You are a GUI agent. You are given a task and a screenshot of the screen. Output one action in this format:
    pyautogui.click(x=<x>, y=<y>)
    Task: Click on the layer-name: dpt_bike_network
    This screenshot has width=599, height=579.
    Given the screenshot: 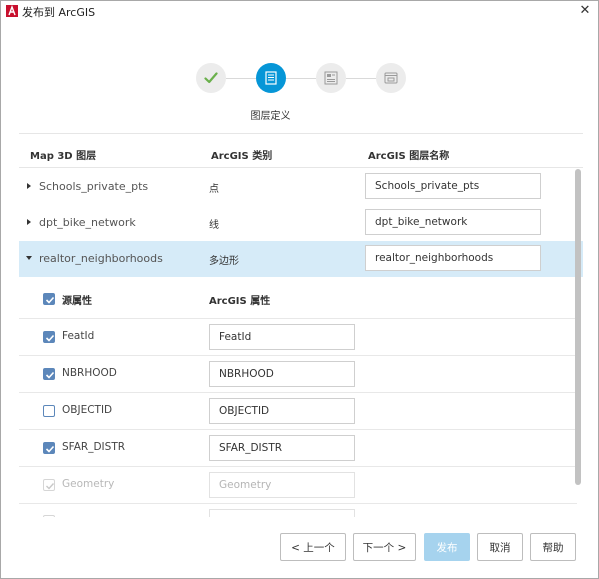 What is the action you would take?
    pyautogui.click(x=87, y=222)
    